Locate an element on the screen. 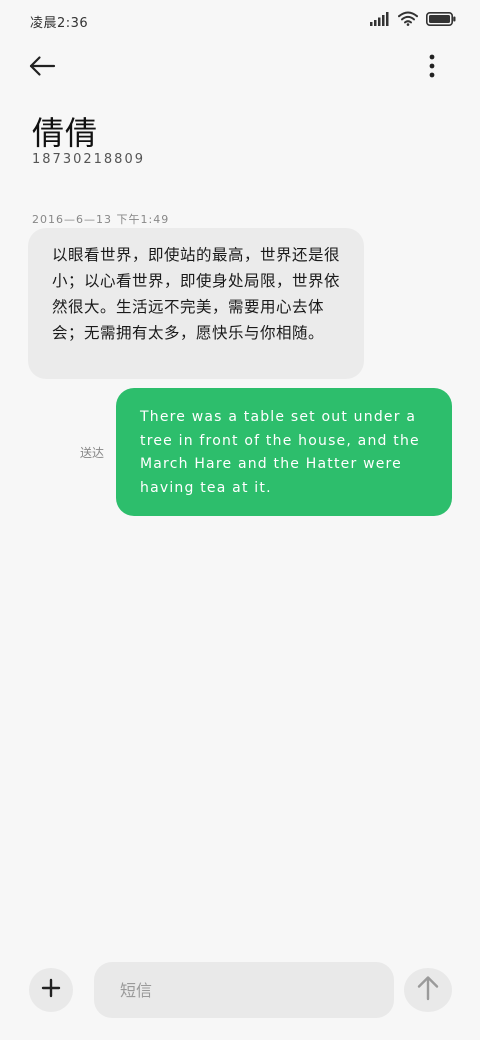  add-attachment-button is located at coordinates (51, 990).